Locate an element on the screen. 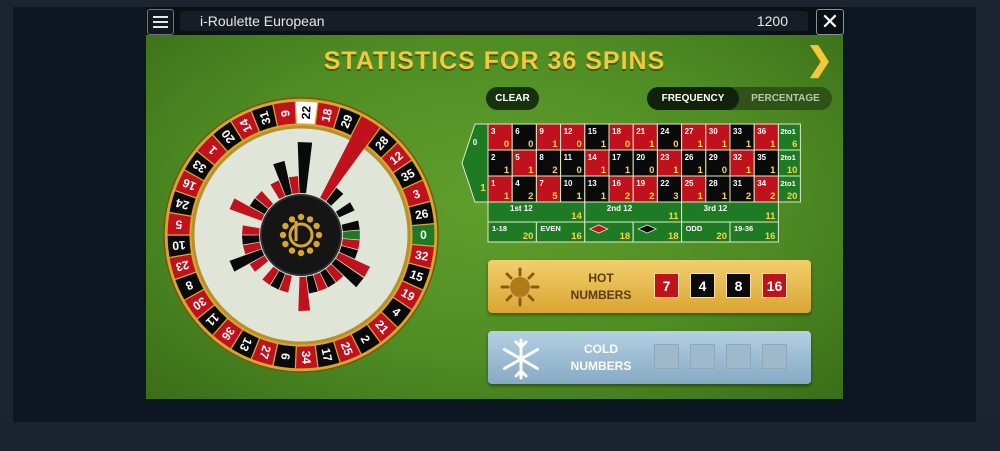 Image resolution: width=1000 pixels, height=451 pixels. cell-count: 6 is located at coordinates (794, 144).